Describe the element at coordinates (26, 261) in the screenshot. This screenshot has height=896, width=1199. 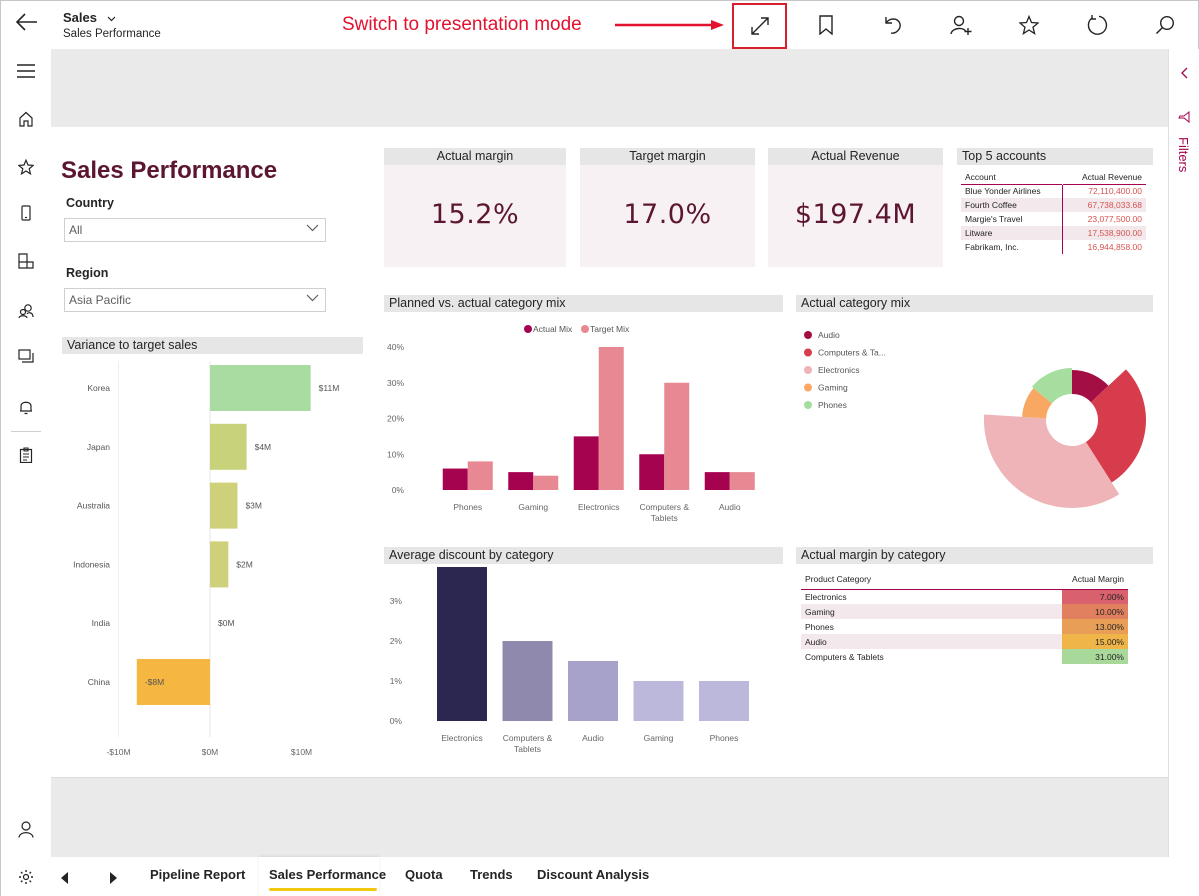
I see `workspace-icon` at that location.